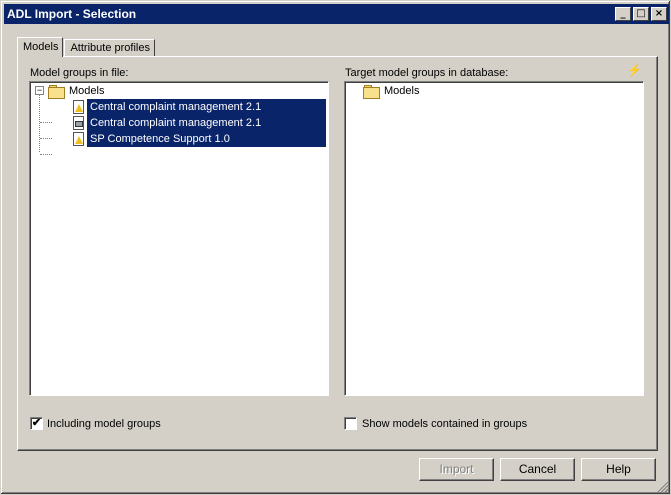  Describe the element at coordinates (72, 14) in the screenshot. I see `window-title: ADL Import - Selection` at that location.